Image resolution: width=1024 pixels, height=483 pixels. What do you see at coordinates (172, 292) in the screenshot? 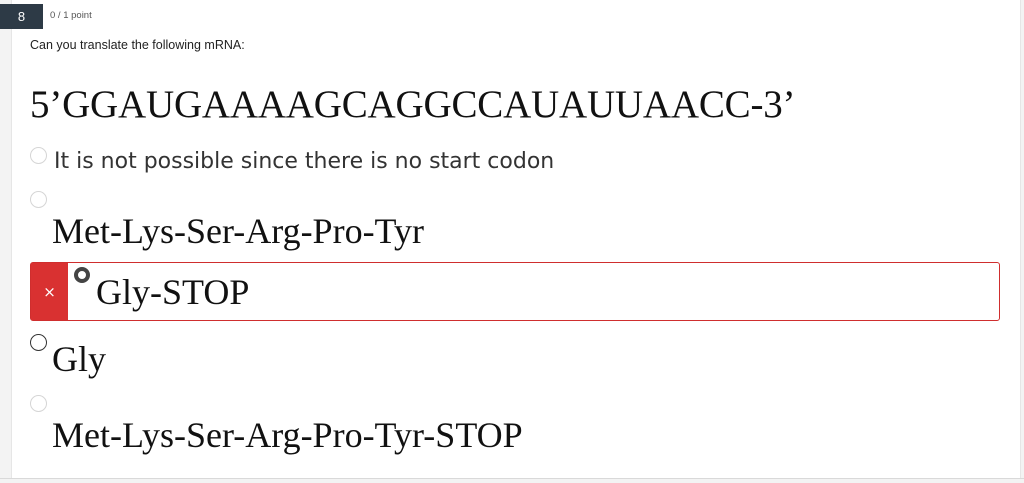
I see `option-3-label: Gly-STOP` at bounding box center [172, 292].